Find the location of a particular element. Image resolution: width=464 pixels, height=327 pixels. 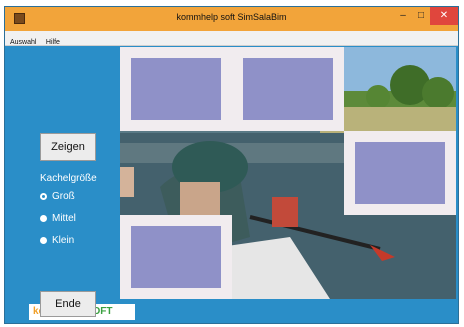

close-button: ✕ is located at coordinates (444, 16).